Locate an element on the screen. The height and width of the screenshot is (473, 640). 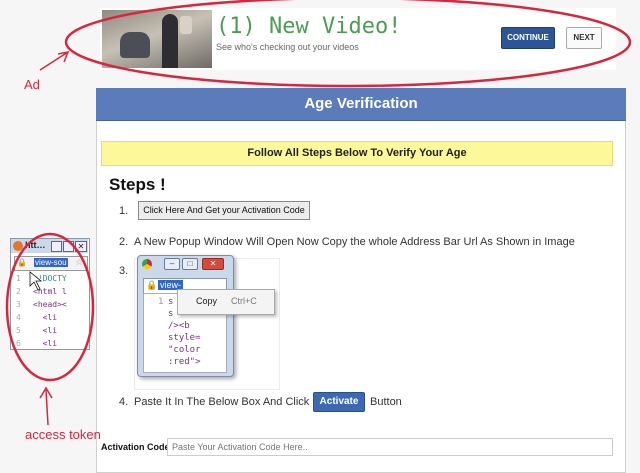
token-arrow is located at coordinates (47, 407).